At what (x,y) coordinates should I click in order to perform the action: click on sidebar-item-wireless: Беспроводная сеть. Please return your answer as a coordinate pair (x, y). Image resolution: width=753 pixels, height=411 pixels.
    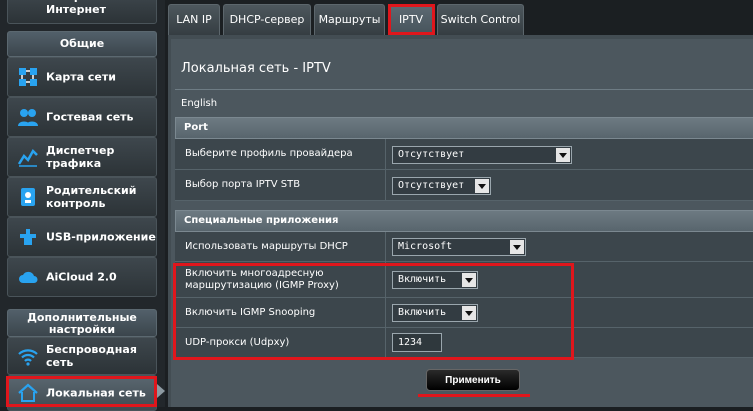
    Looking at the image, I should click on (82, 356).